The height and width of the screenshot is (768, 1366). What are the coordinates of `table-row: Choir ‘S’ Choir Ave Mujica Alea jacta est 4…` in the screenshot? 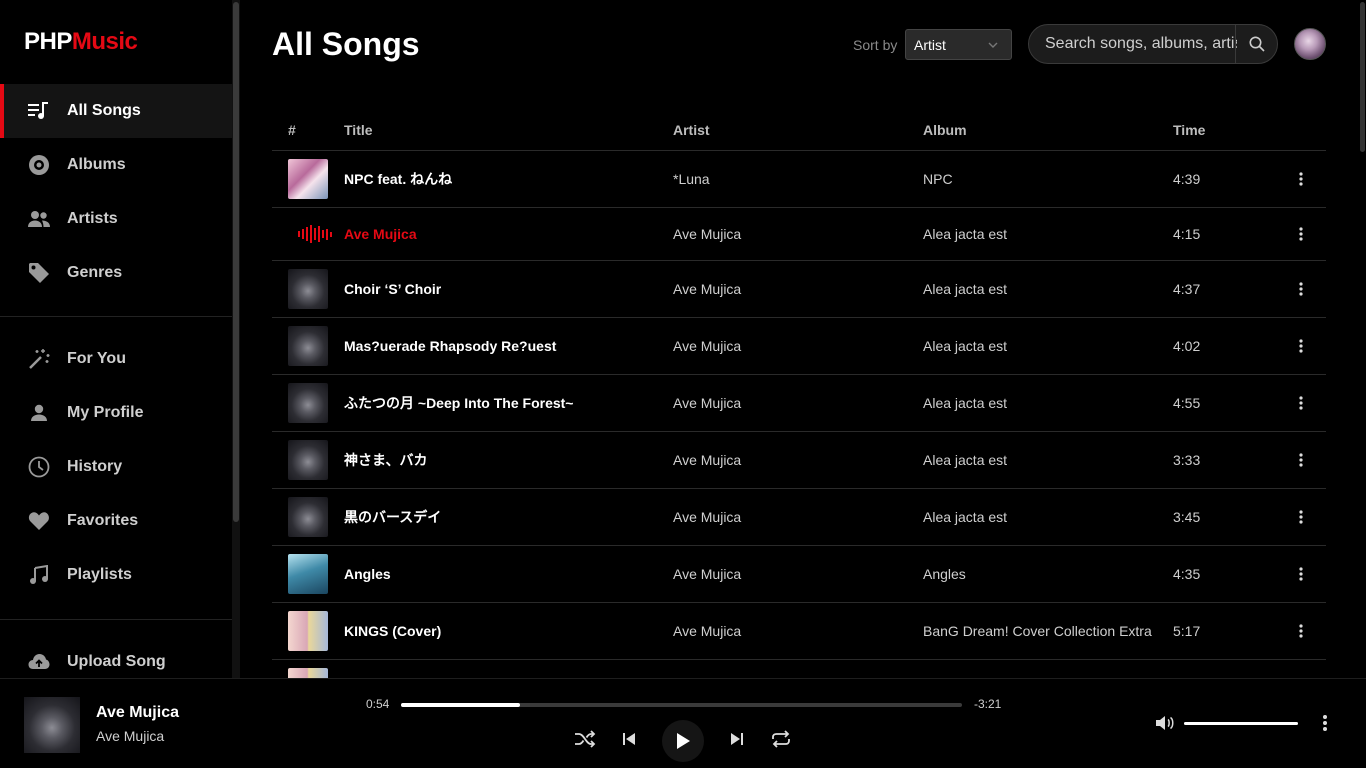 It's located at (799, 289).